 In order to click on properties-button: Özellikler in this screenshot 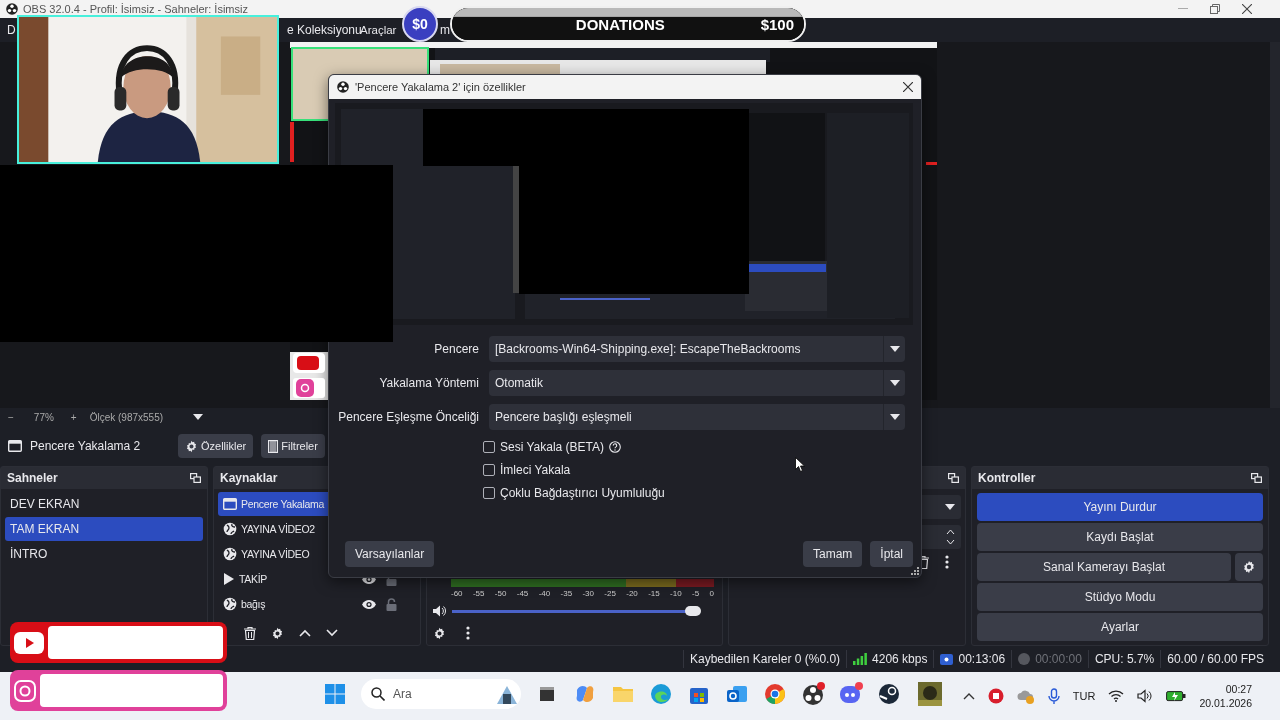, I will do `click(216, 446)`.